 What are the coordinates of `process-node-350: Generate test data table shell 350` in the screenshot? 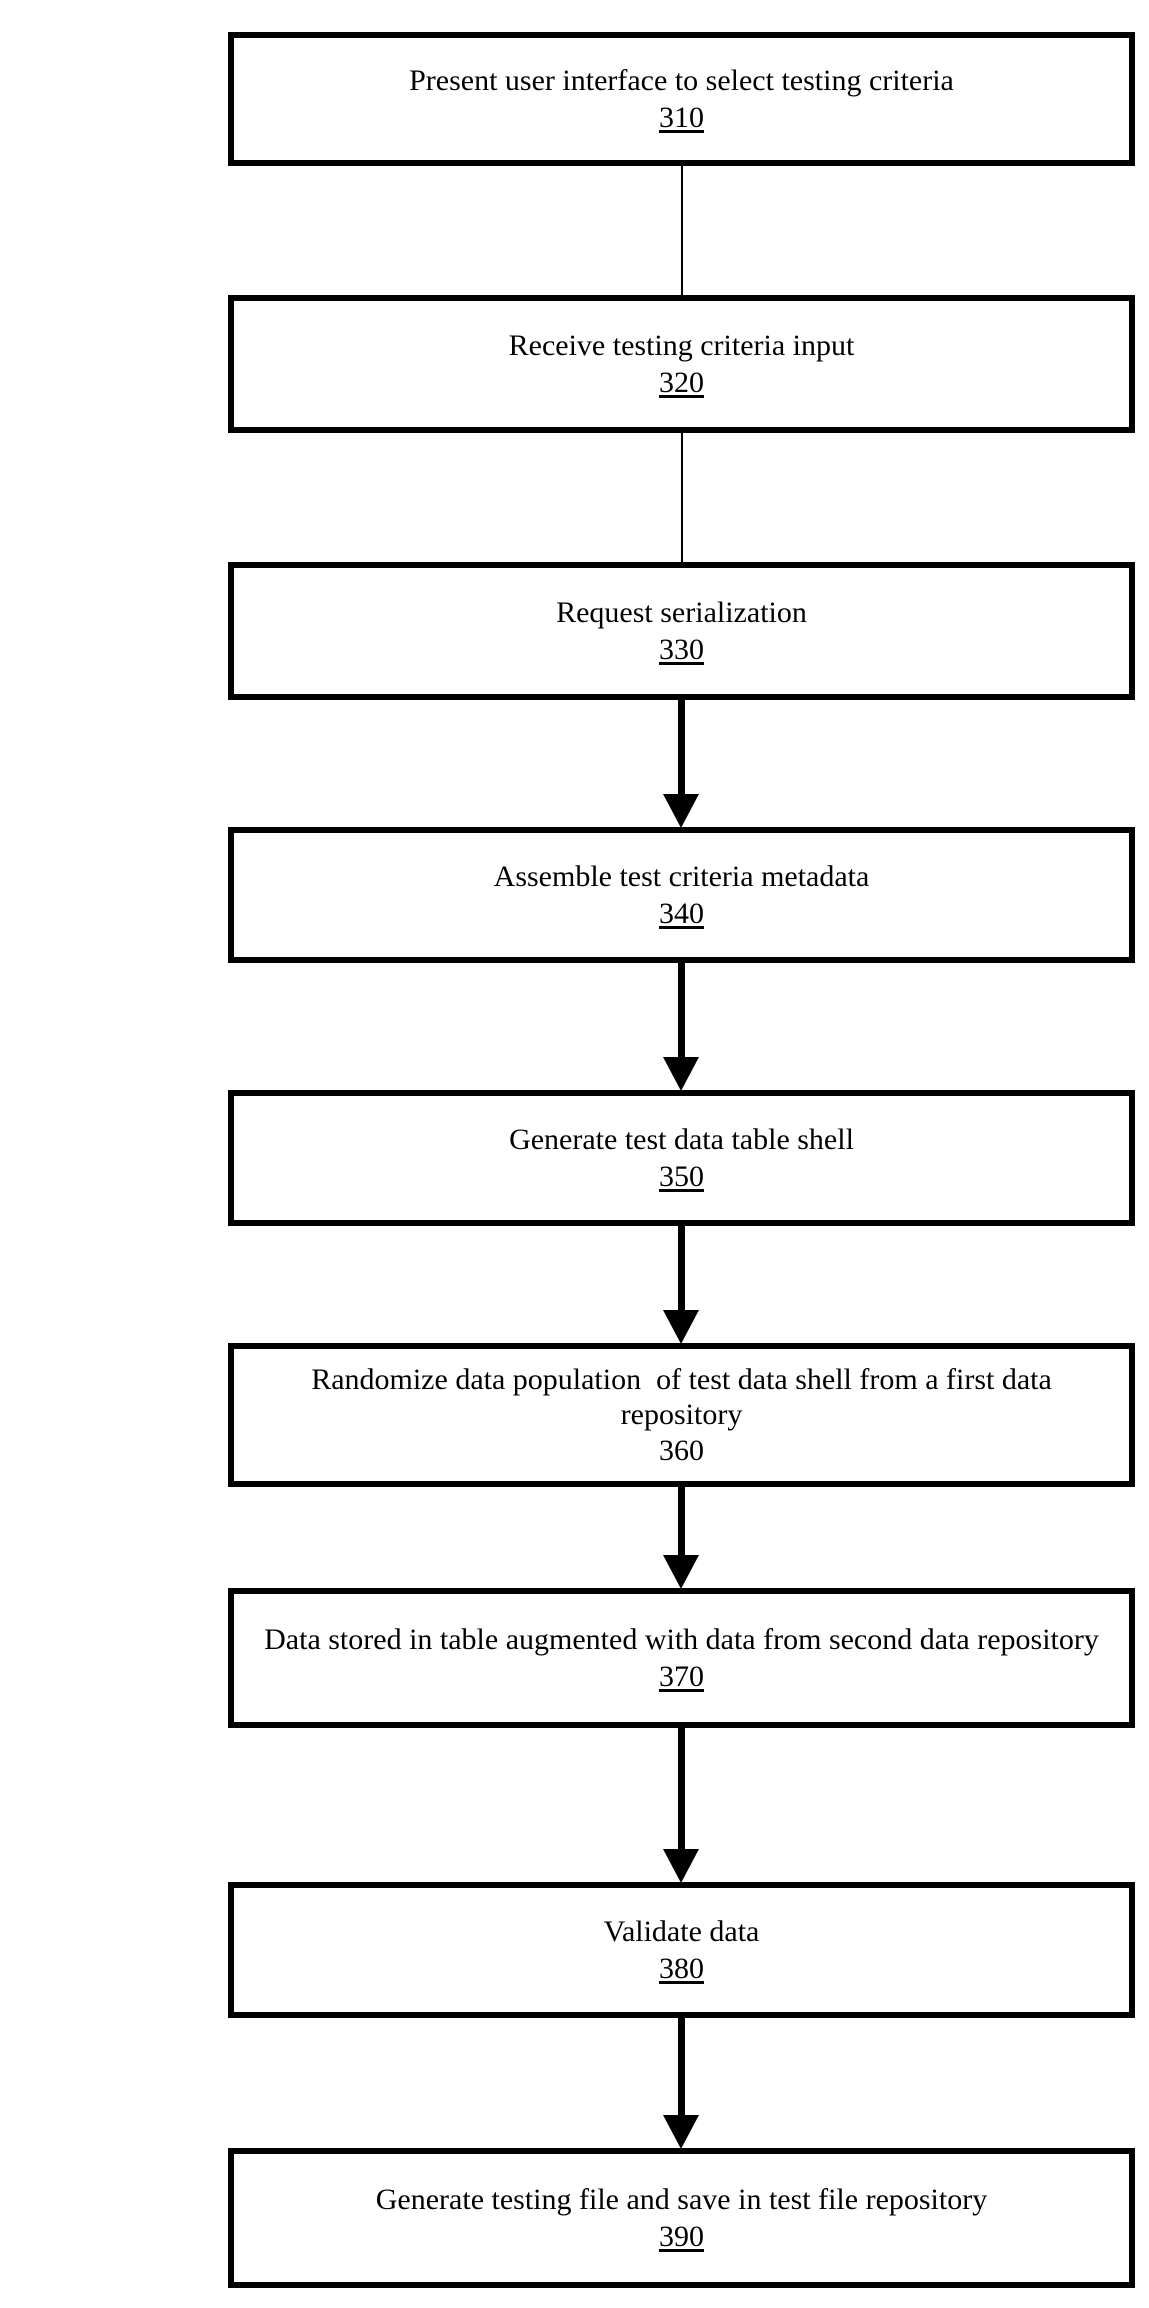 It's located at (681, 1158).